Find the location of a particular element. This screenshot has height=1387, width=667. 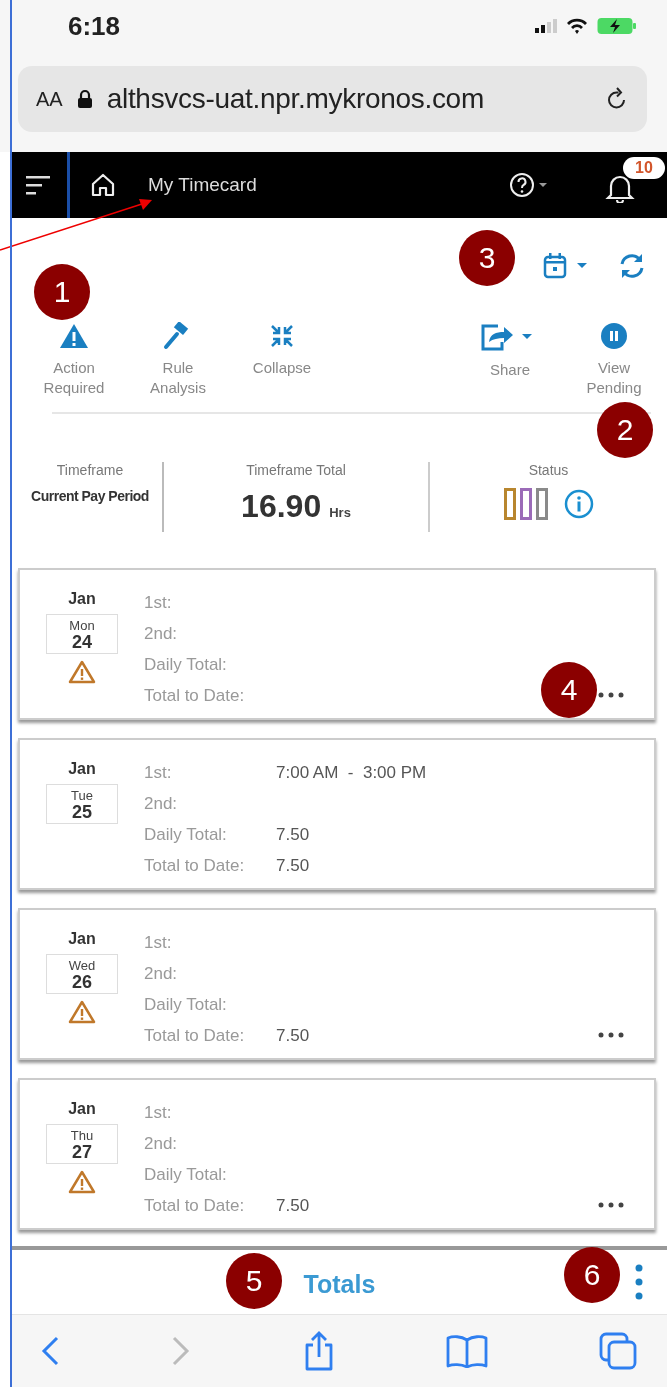

more-vertical-icon is located at coordinates (639, 1282).